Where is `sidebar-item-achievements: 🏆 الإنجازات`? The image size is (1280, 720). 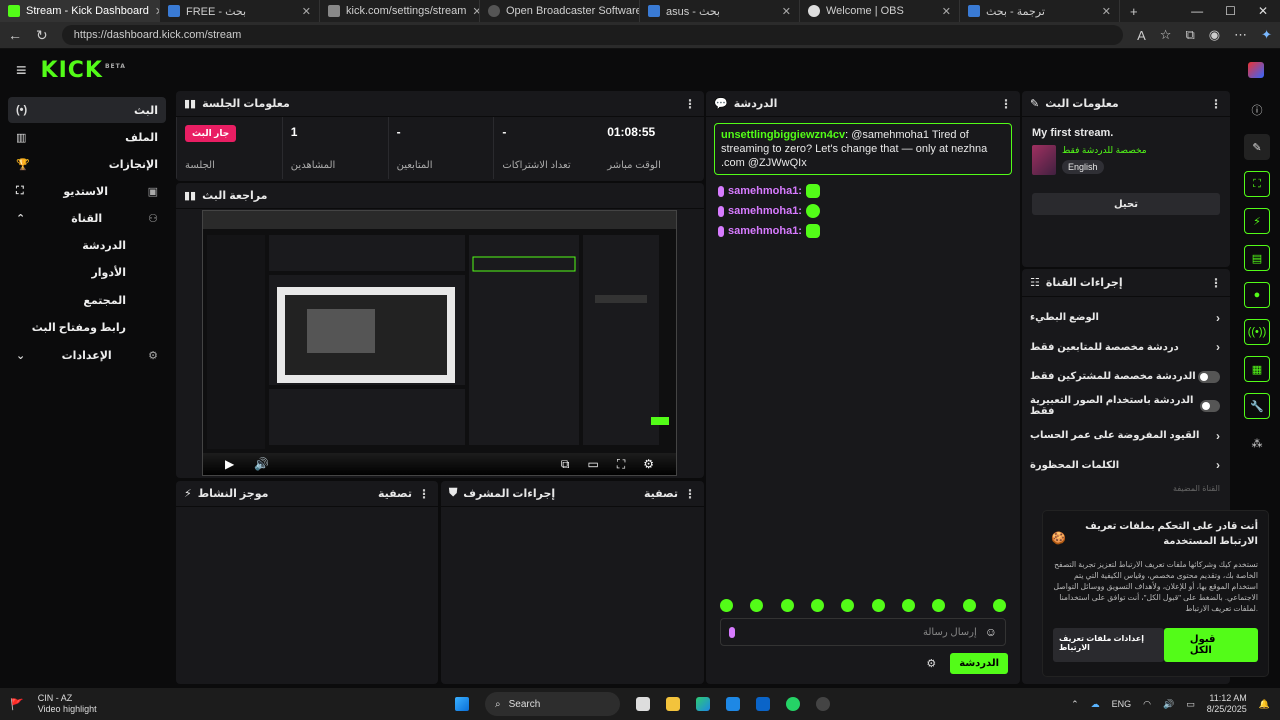 sidebar-item-achievements: 🏆 الإنجازات is located at coordinates (87, 164).